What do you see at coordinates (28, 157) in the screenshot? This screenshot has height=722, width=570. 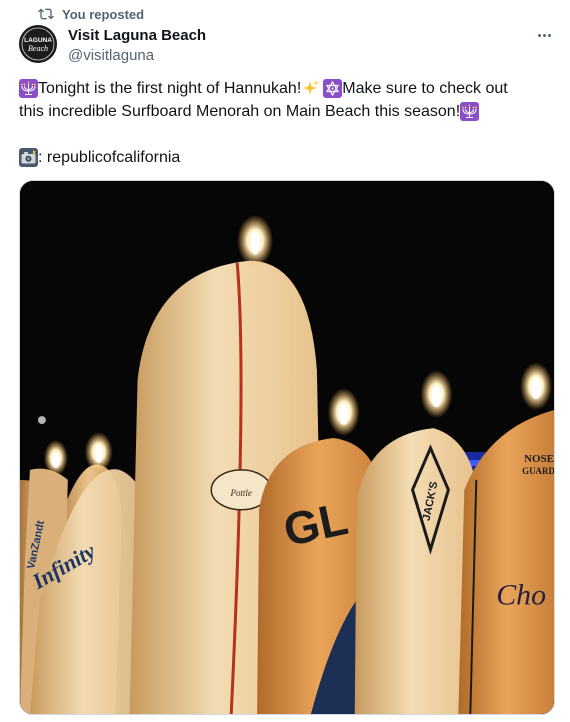 I see `camera-flash-emoji` at bounding box center [28, 157].